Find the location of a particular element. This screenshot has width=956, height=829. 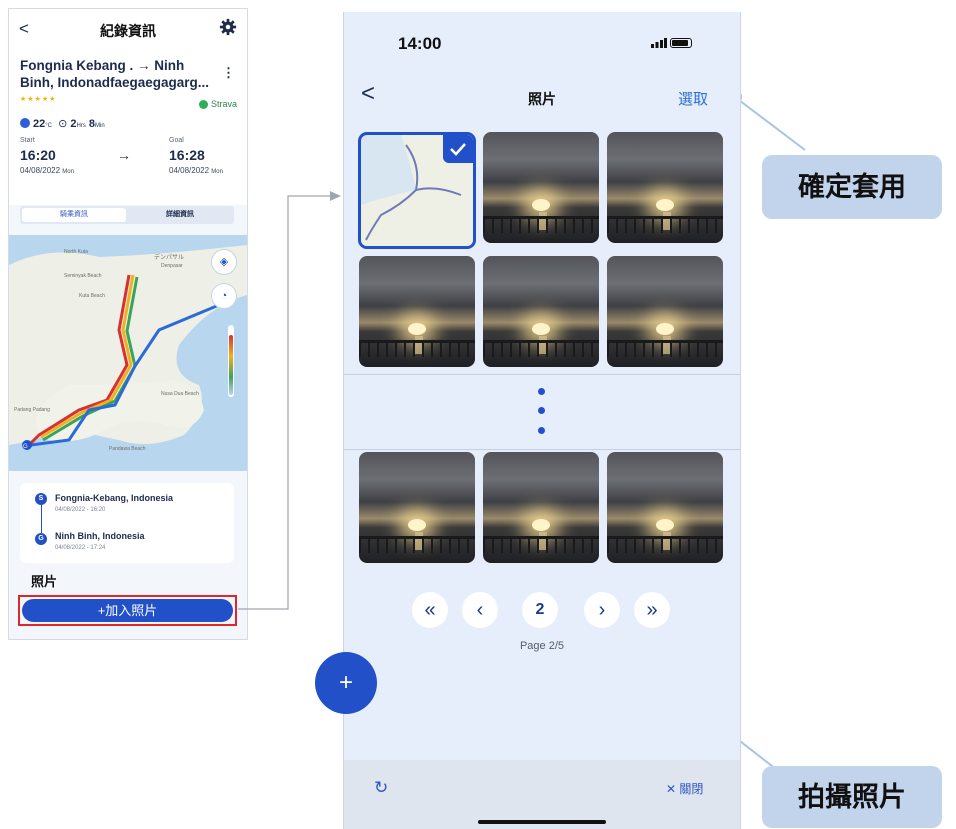

first-page-icon: « is located at coordinates (430, 610).